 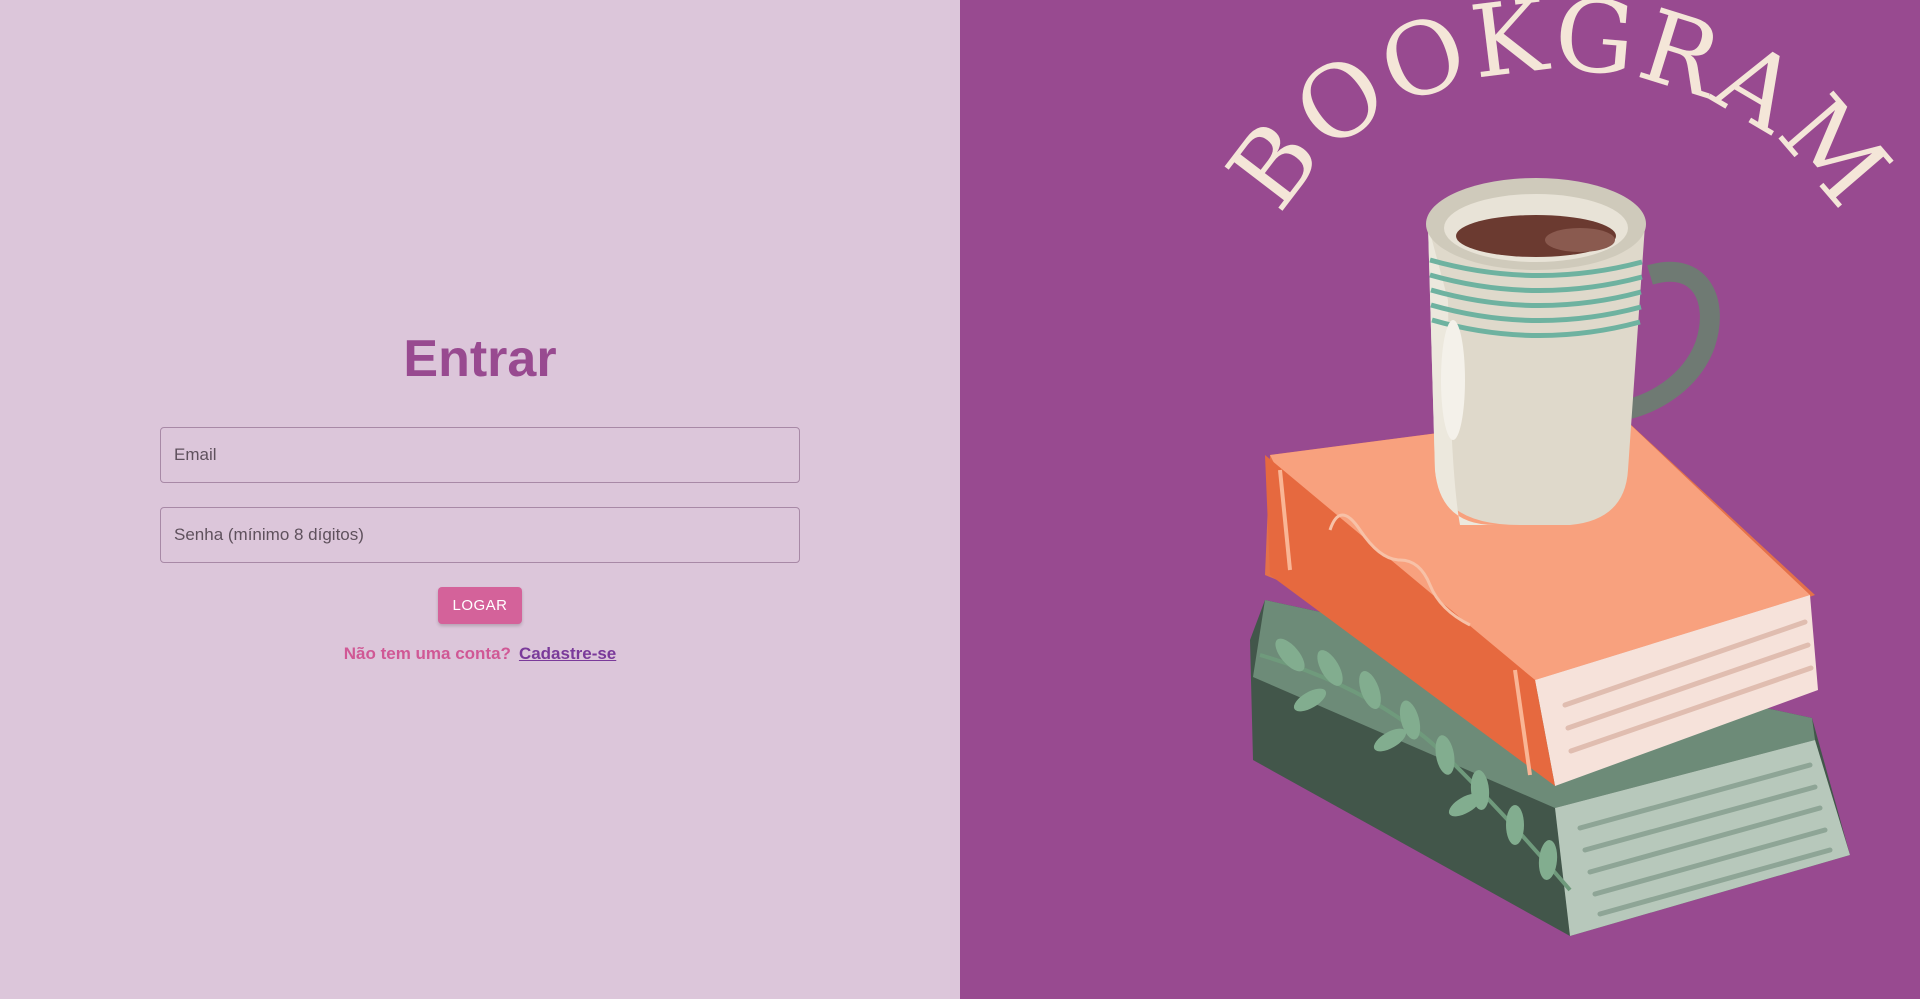 I want to click on signup-prompt: Não tem uma conta?, so click(x=427, y=653).